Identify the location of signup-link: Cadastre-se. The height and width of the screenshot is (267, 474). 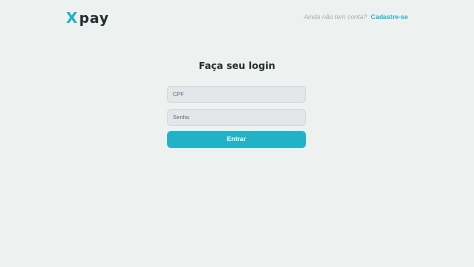
(389, 17).